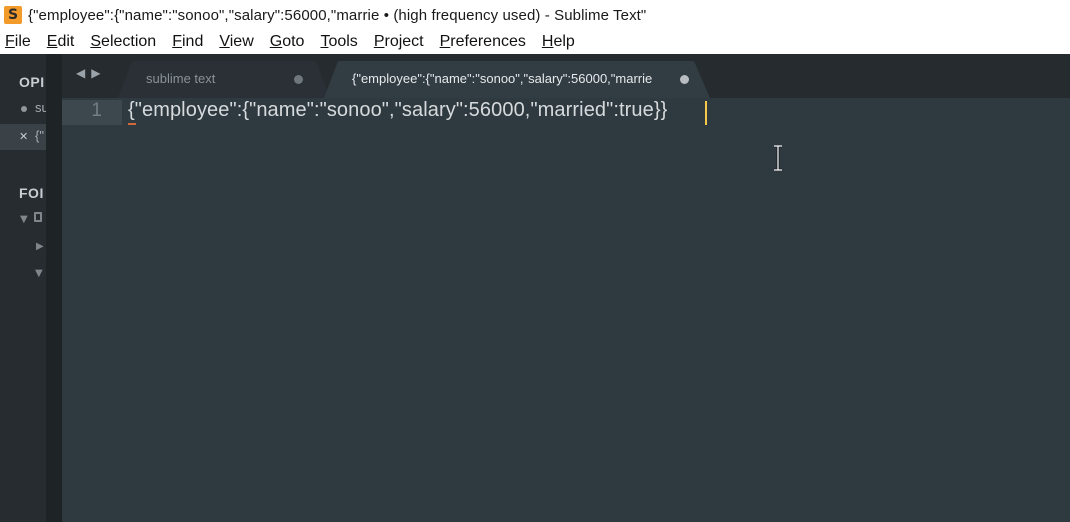 Image resolution: width=1070 pixels, height=522 pixels. What do you see at coordinates (61, 42) in the screenshot?
I see `menu-edit: Edit` at bounding box center [61, 42].